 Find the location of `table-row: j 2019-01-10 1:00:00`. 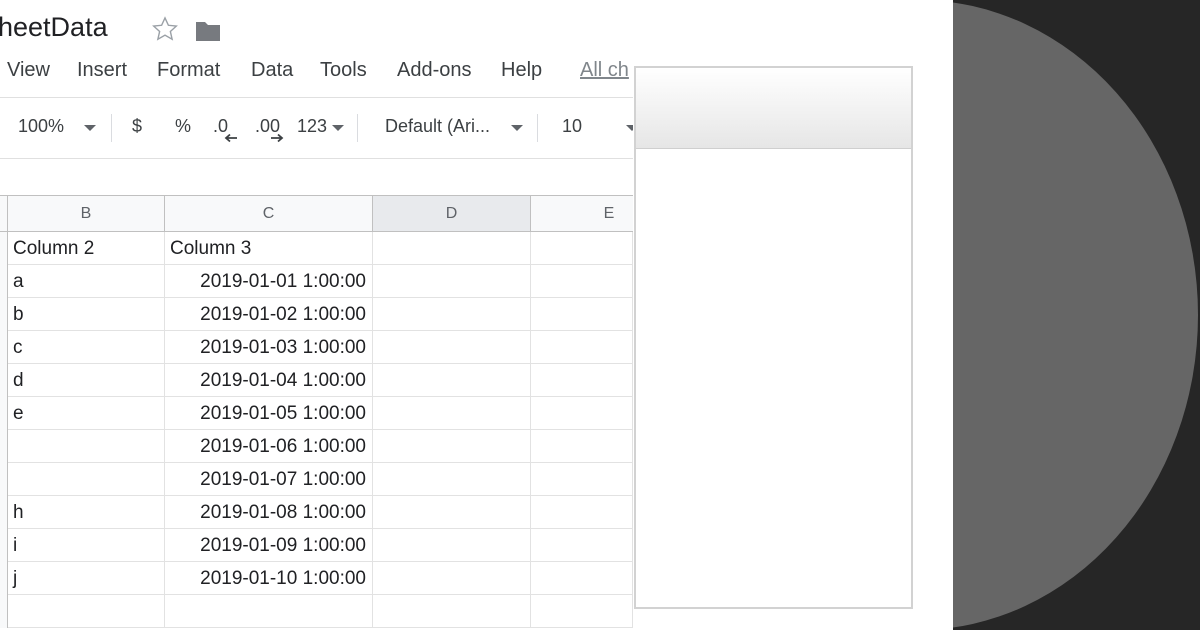

table-row: j 2019-01-10 1:00:00 is located at coordinates (316, 578).